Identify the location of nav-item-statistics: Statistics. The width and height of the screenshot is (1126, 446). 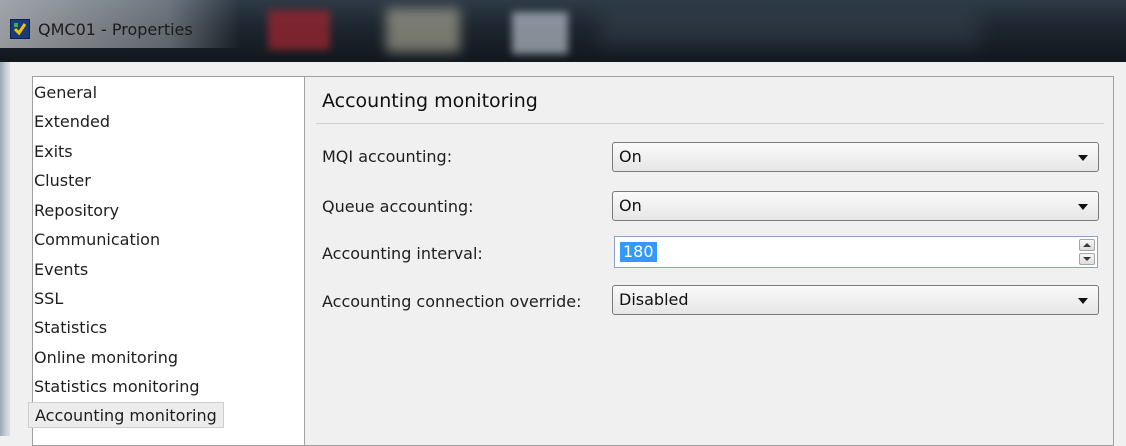
(70, 328).